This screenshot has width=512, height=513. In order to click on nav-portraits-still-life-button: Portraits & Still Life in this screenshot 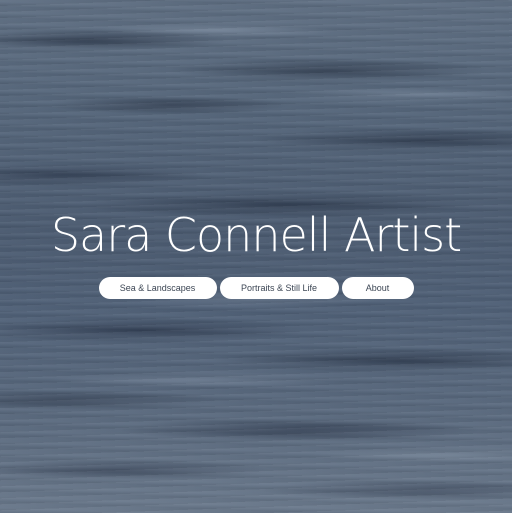, I will do `click(279, 288)`.